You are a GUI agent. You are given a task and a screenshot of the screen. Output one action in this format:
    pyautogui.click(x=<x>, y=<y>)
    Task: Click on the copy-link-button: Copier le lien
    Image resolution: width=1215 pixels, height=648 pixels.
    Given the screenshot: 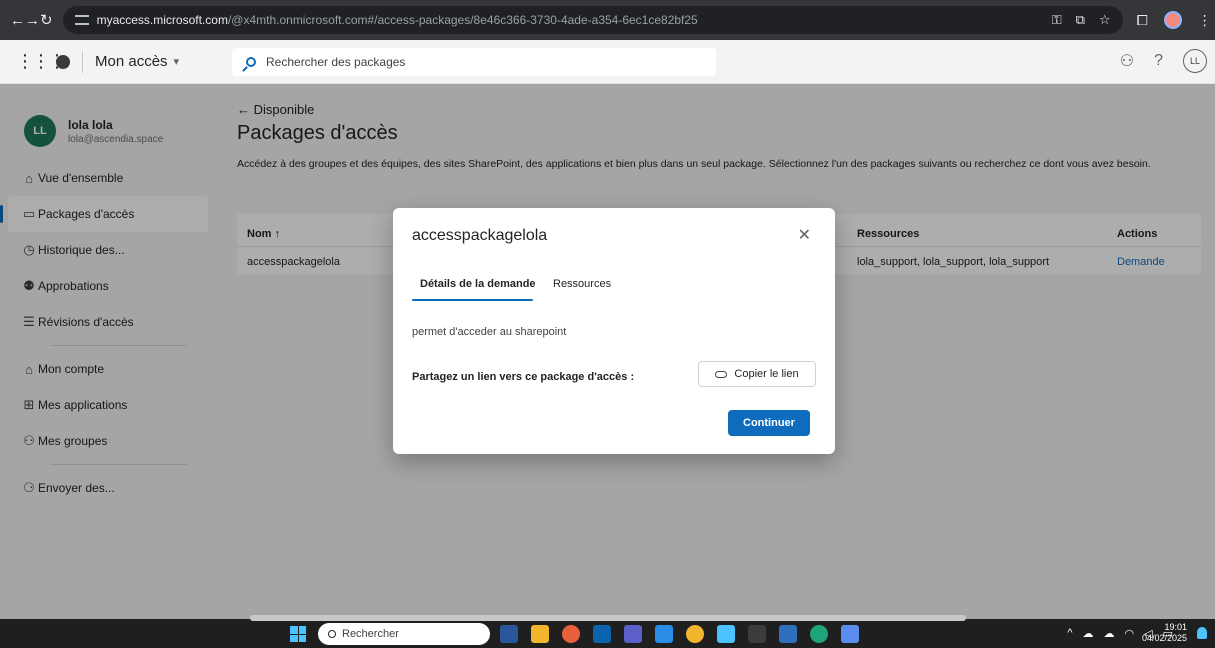 What is the action you would take?
    pyautogui.click(x=757, y=374)
    